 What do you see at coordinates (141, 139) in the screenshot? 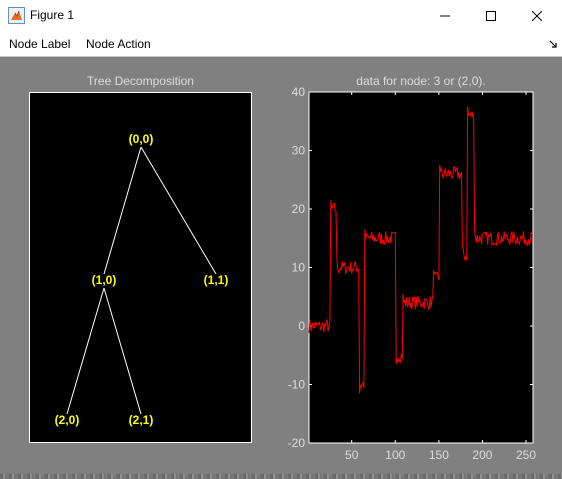
I see `tree-node-label: (0,0)` at bounding box center [141, 139].